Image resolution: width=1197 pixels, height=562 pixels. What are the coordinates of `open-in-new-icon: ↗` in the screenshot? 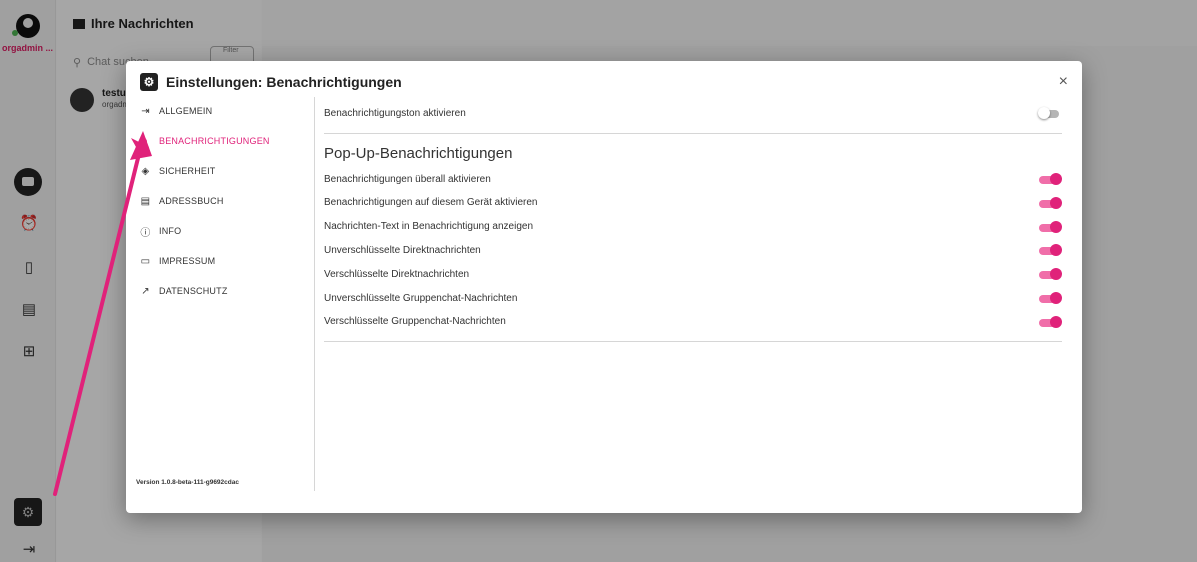 It's located at (145, 291).